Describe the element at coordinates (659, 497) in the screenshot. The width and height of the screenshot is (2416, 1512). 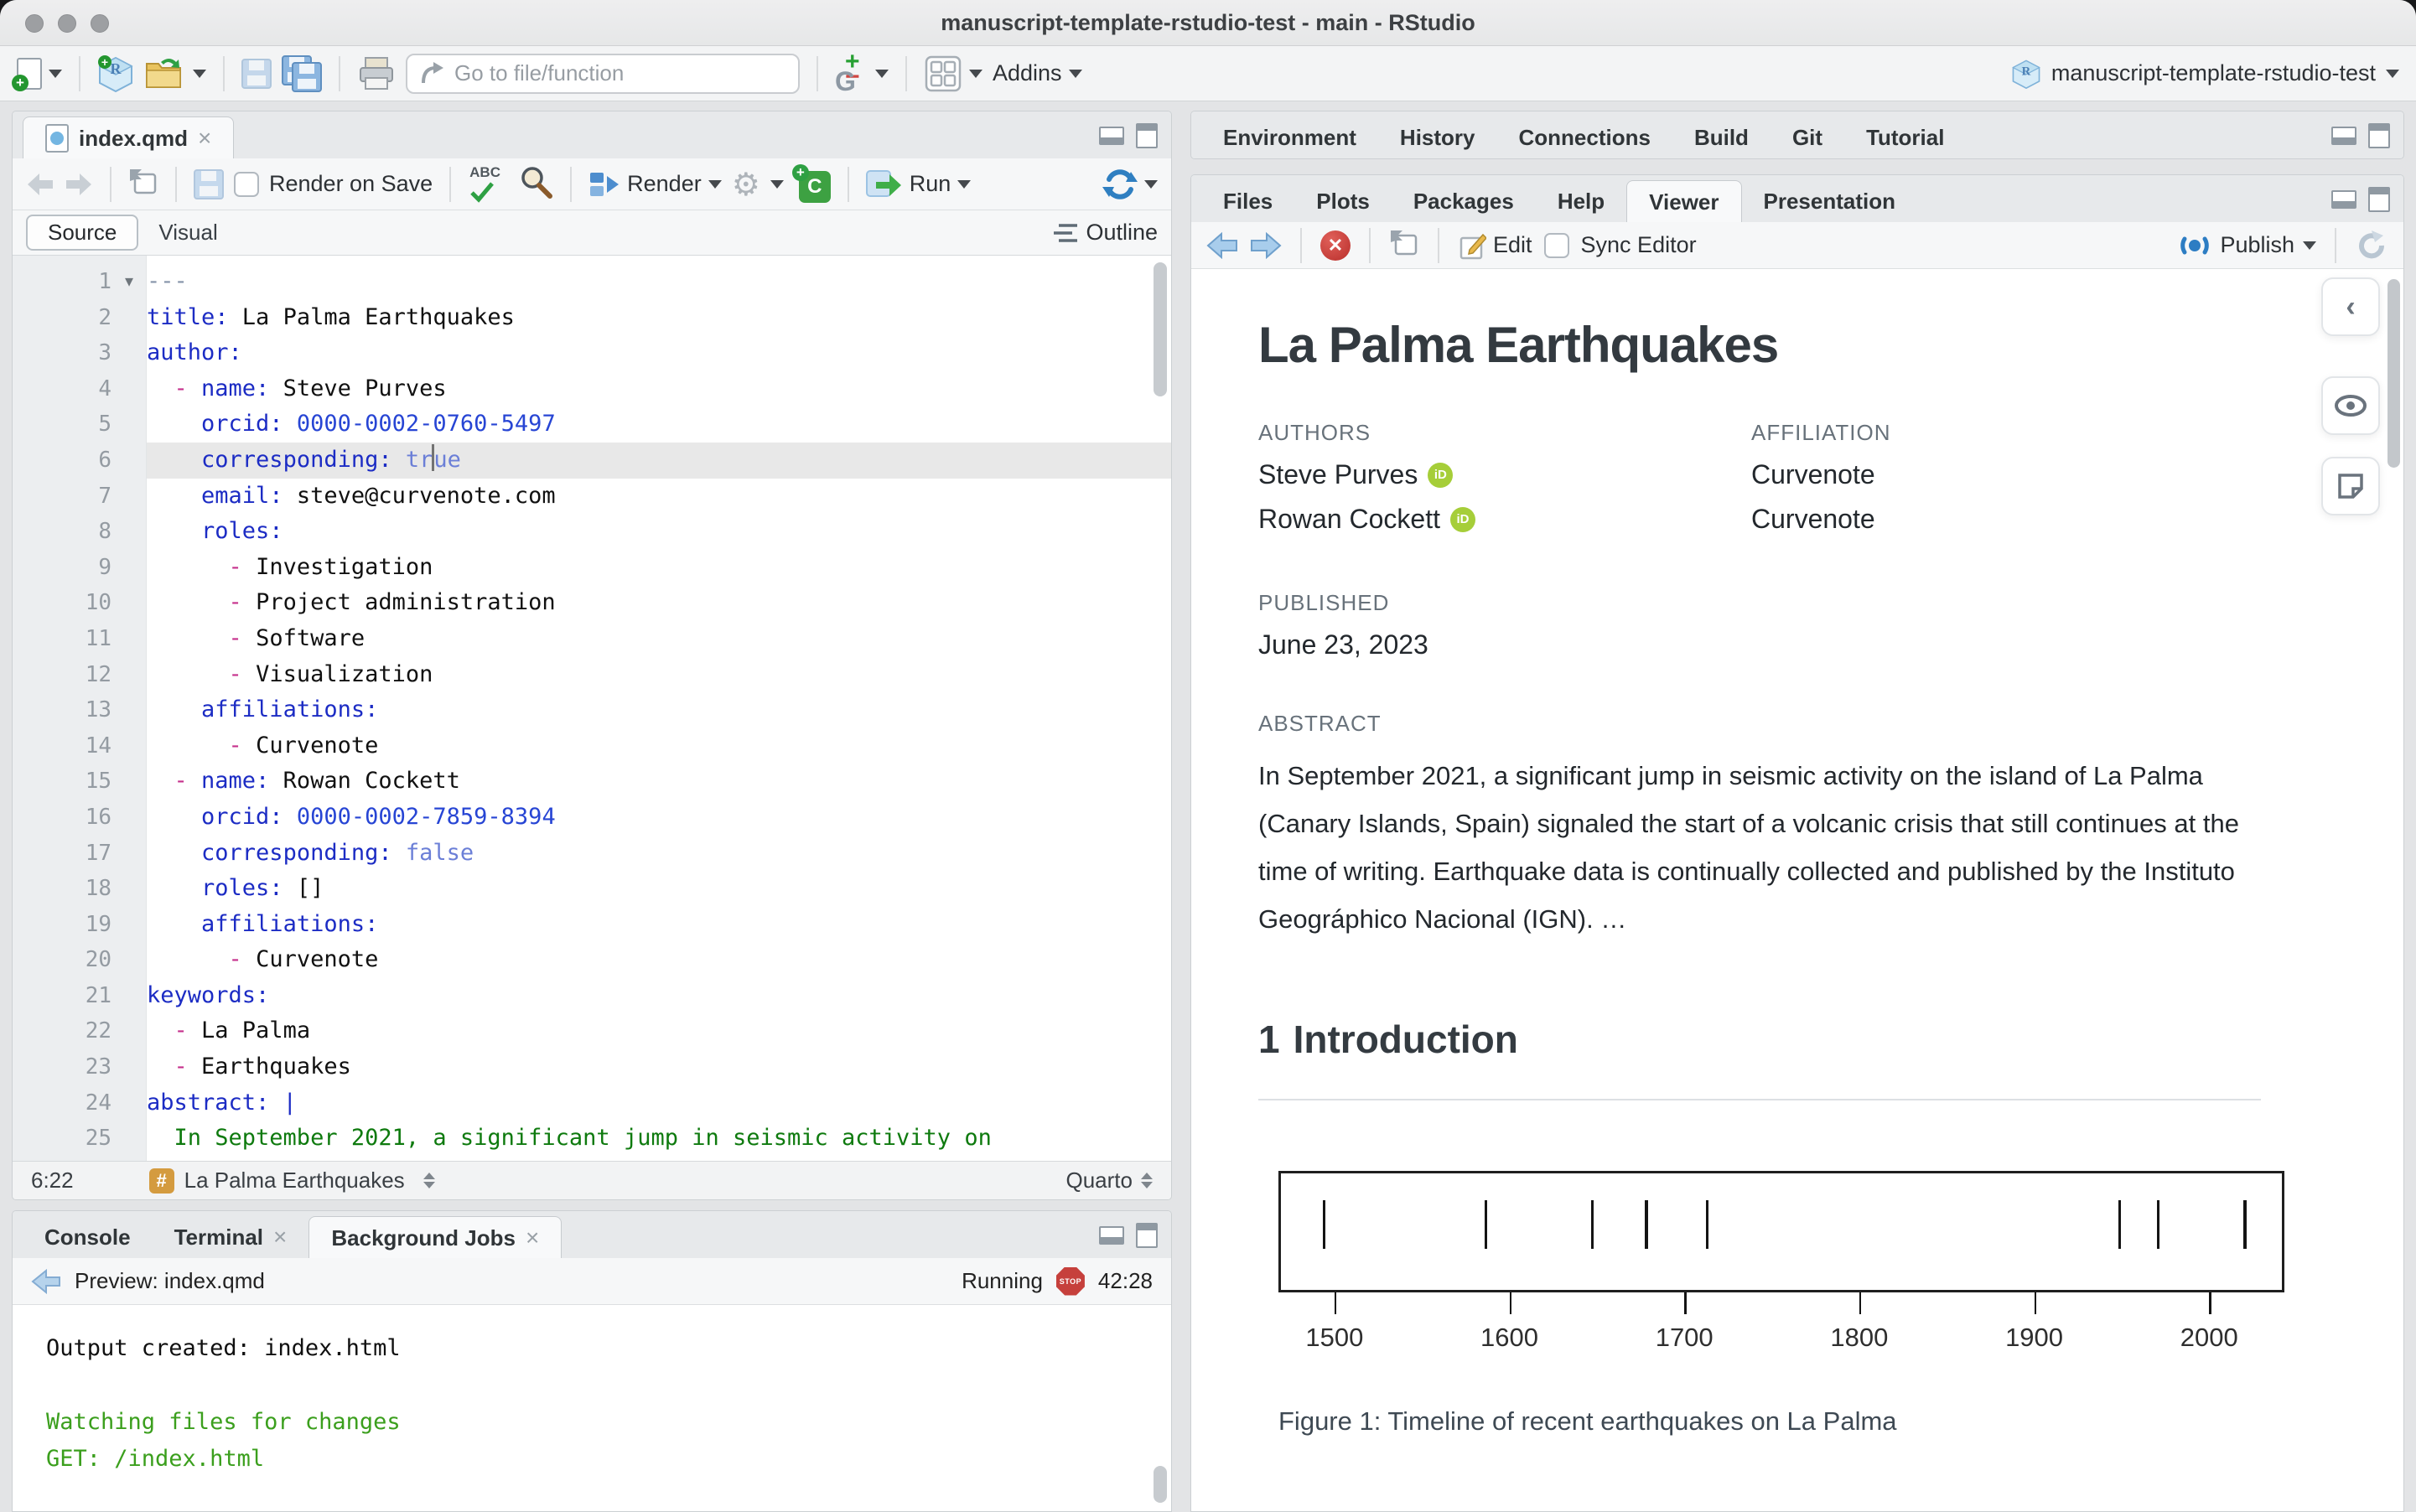
I see `code-text: email: steve@curvenote.com` at that location.